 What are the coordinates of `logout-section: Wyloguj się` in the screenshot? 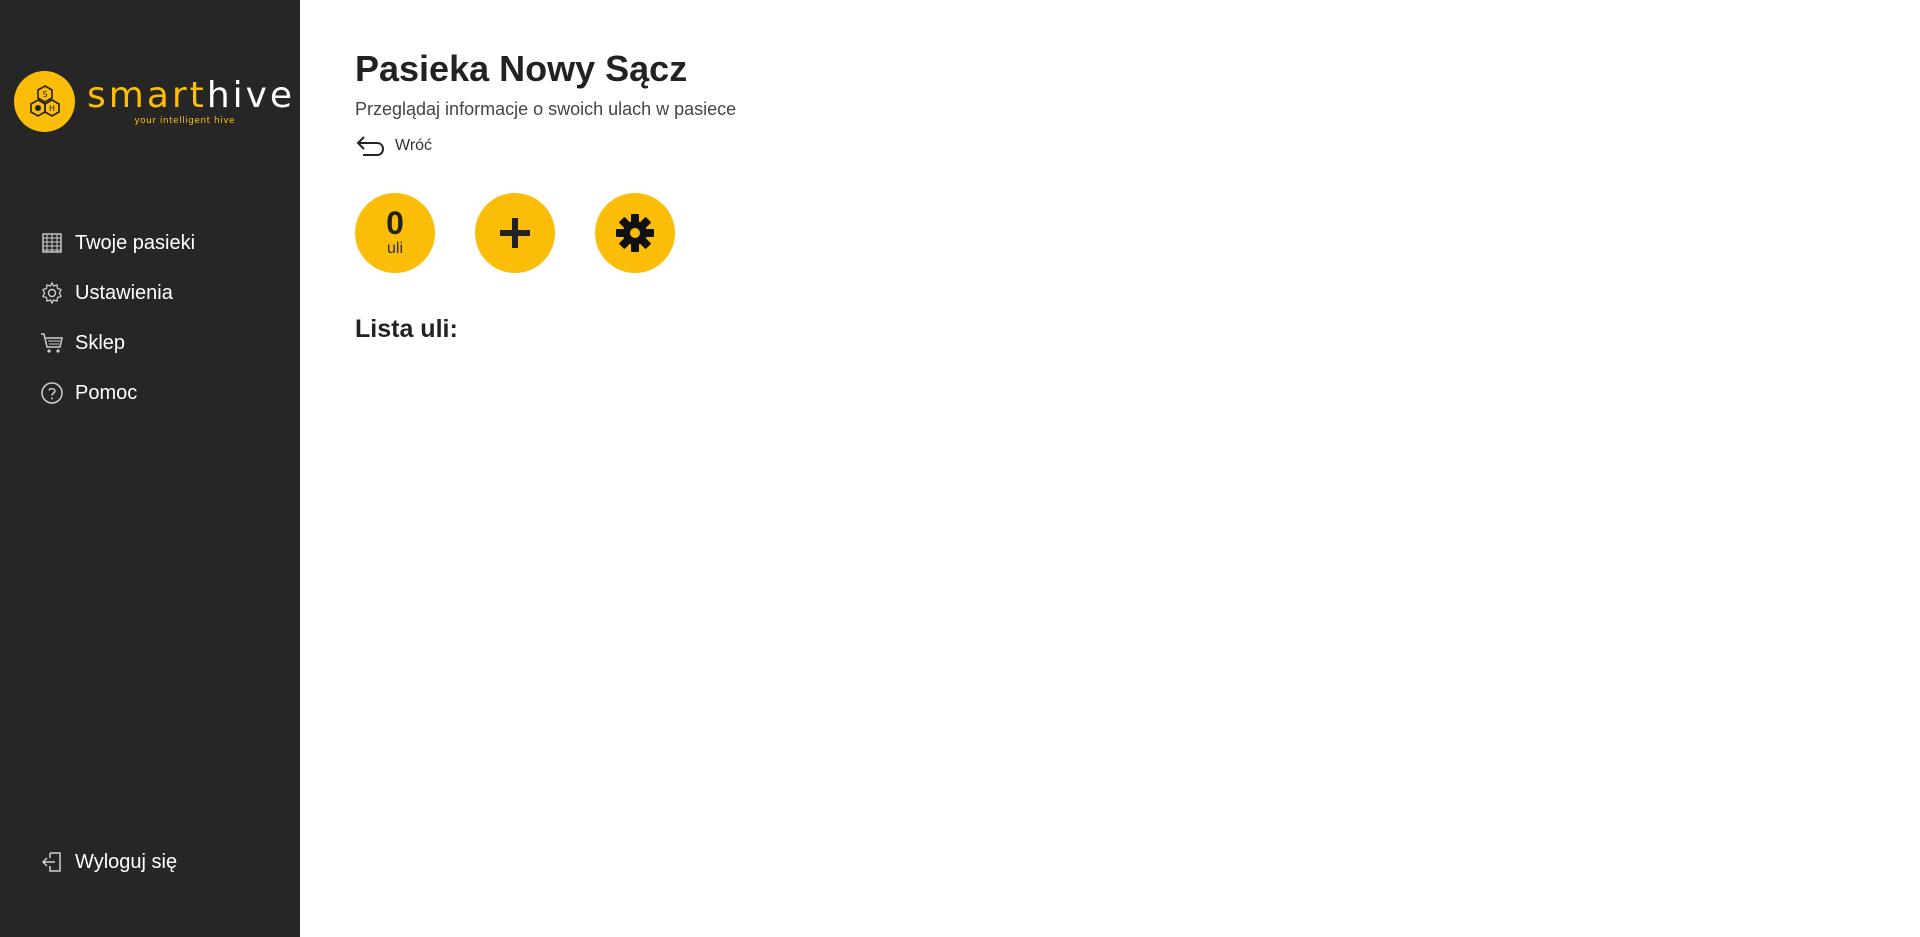 It's located at (108, 862).